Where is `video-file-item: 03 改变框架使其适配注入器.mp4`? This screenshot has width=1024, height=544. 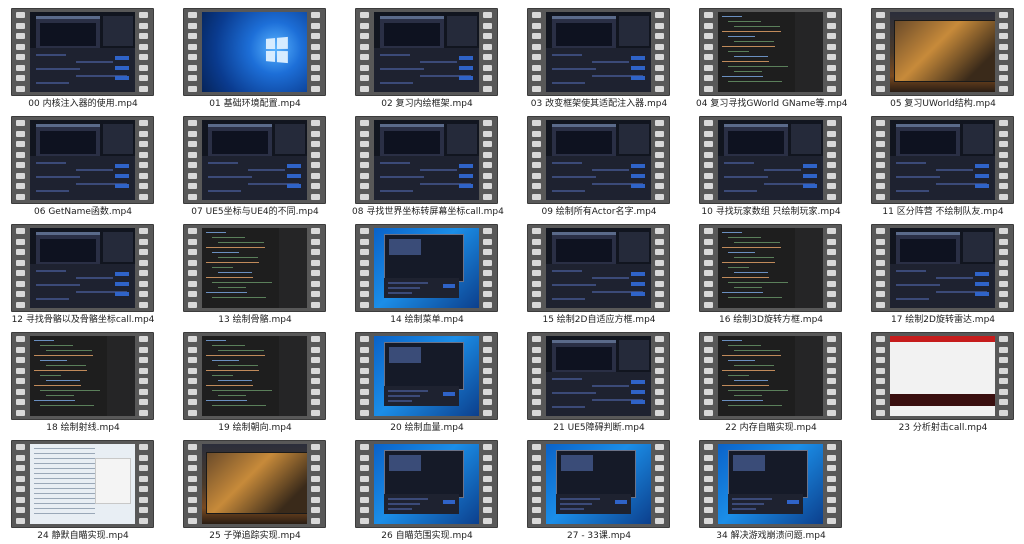
video-file-item: 03 改变框架使其适配注入器.mp4 is located at coordinates (599, 58).